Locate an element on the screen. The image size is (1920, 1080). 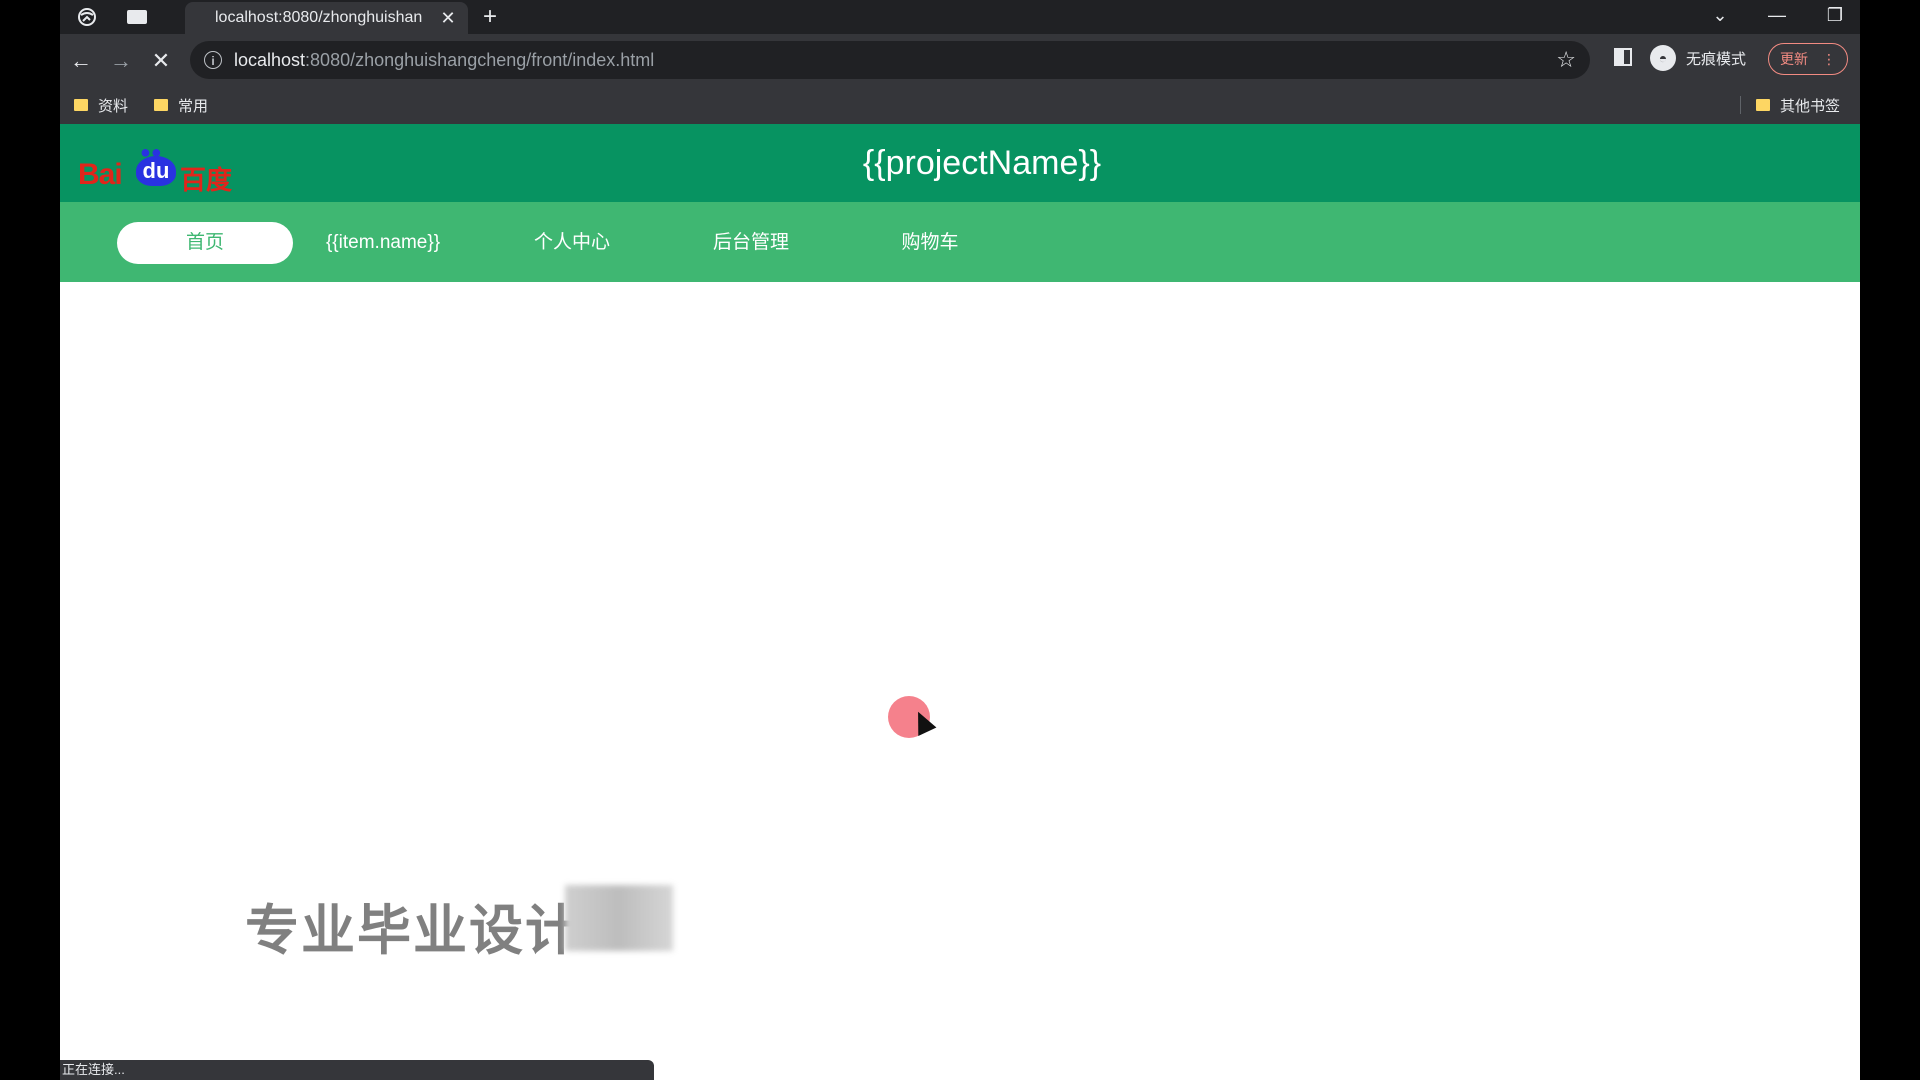
kebab-menu-icon: ⋮ is located at coordinates (1829, 59).